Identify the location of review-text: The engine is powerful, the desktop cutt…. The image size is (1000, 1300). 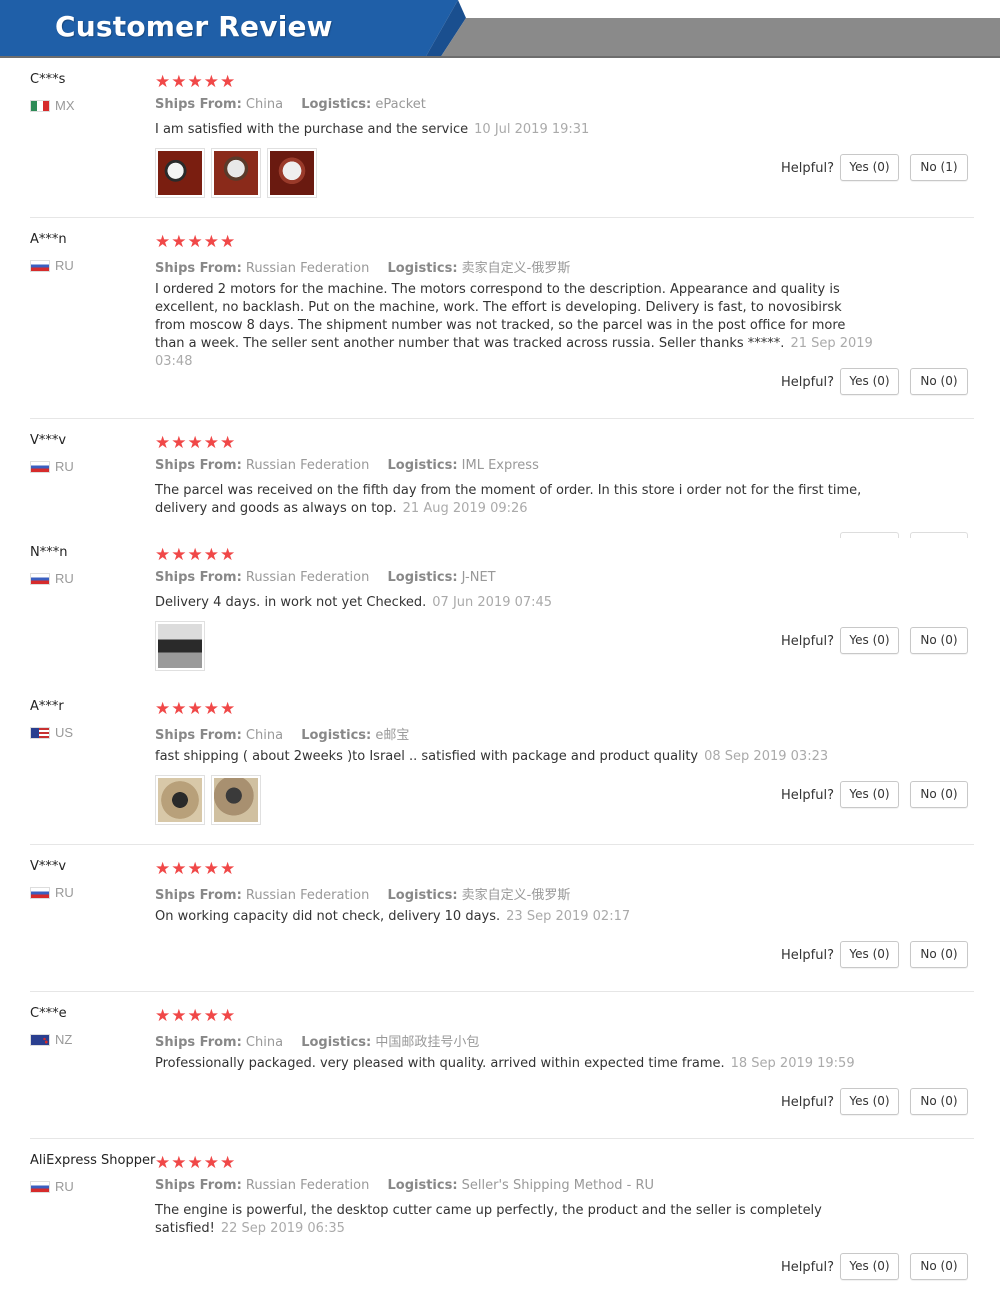
(515, 1220).